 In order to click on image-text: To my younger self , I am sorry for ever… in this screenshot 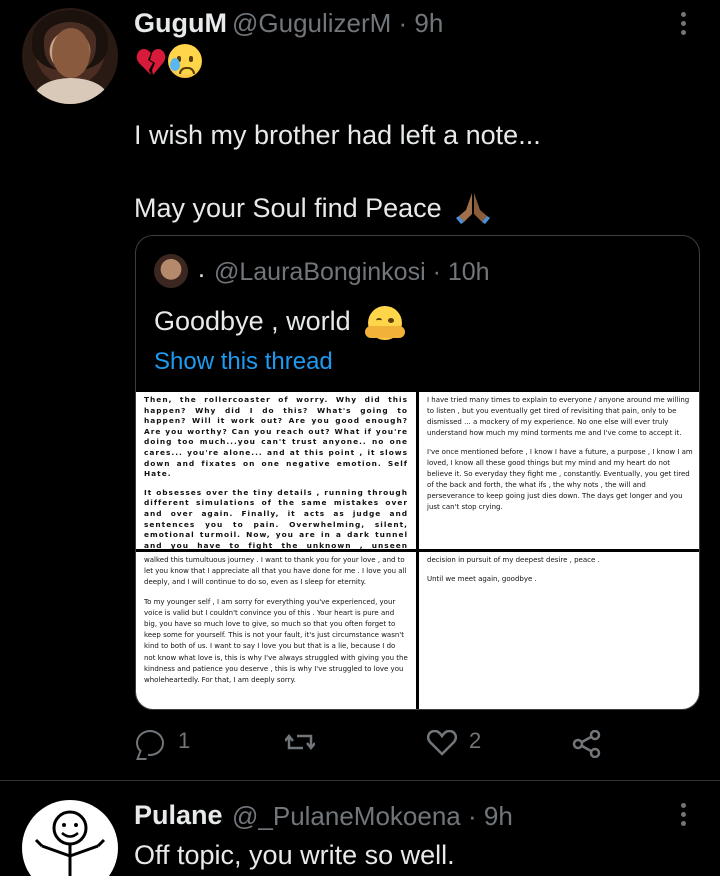, I will do `click(276, 641)`.